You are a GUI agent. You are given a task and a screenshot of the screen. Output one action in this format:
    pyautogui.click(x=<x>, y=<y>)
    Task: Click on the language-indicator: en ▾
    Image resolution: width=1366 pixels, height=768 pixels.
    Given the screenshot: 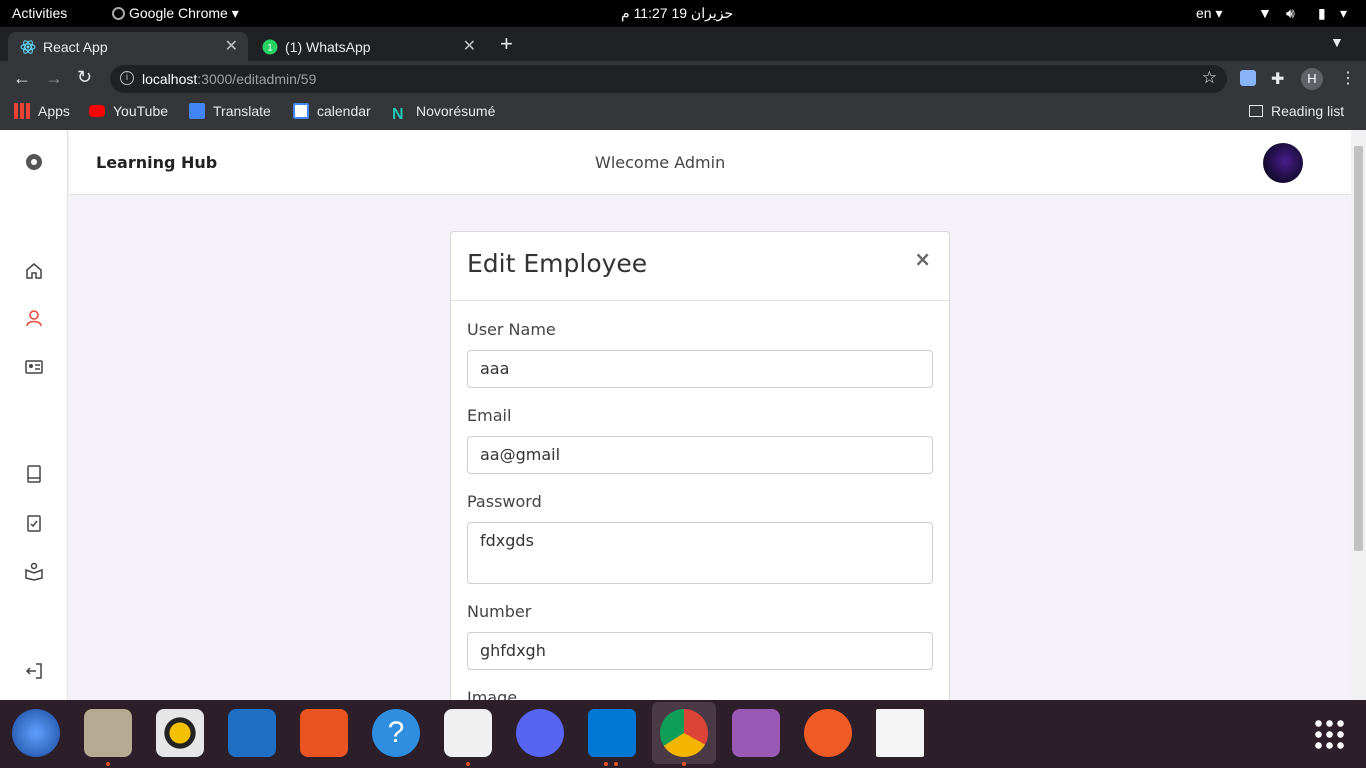 What is the action you would take?
    pyautogui.click(x=1209, y=13)
    